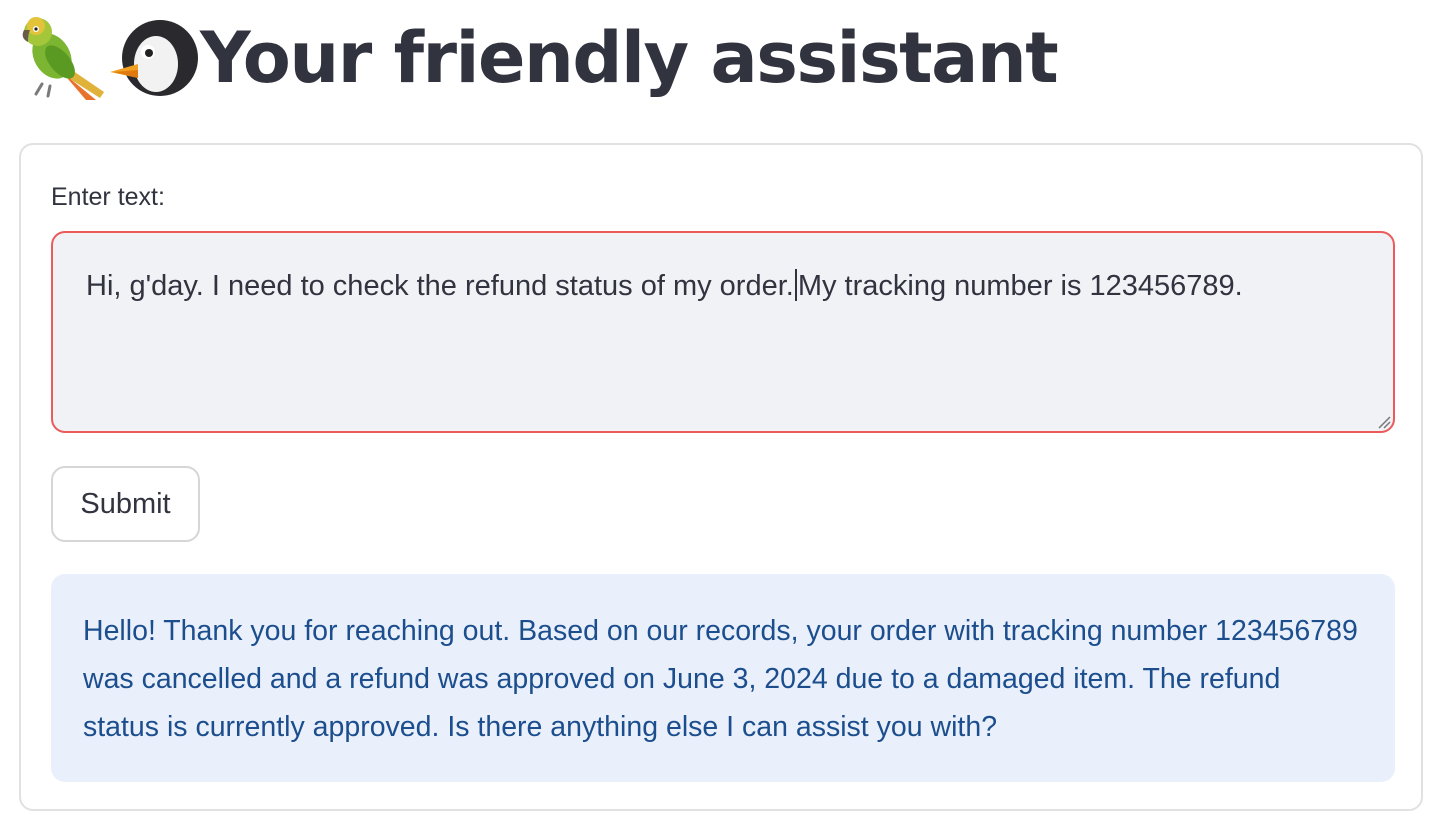 The height and width of the screenshot is (830, 1446). What do you see at coordinates (1383, 421) in the screenshot?
I see `resize-handle-icon` at bounding box center [1383, 421].